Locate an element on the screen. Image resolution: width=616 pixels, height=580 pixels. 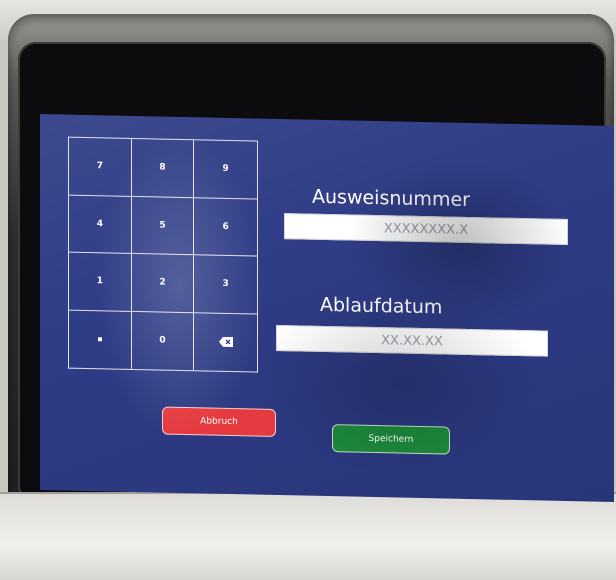
key-5: 5 is located at coordinates (163, 226).